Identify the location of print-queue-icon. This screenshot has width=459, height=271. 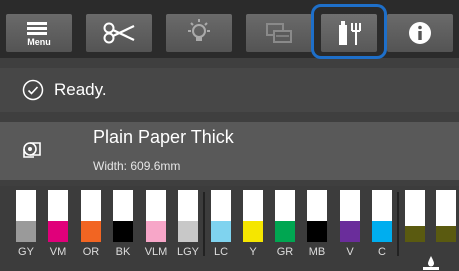
(279, 33).